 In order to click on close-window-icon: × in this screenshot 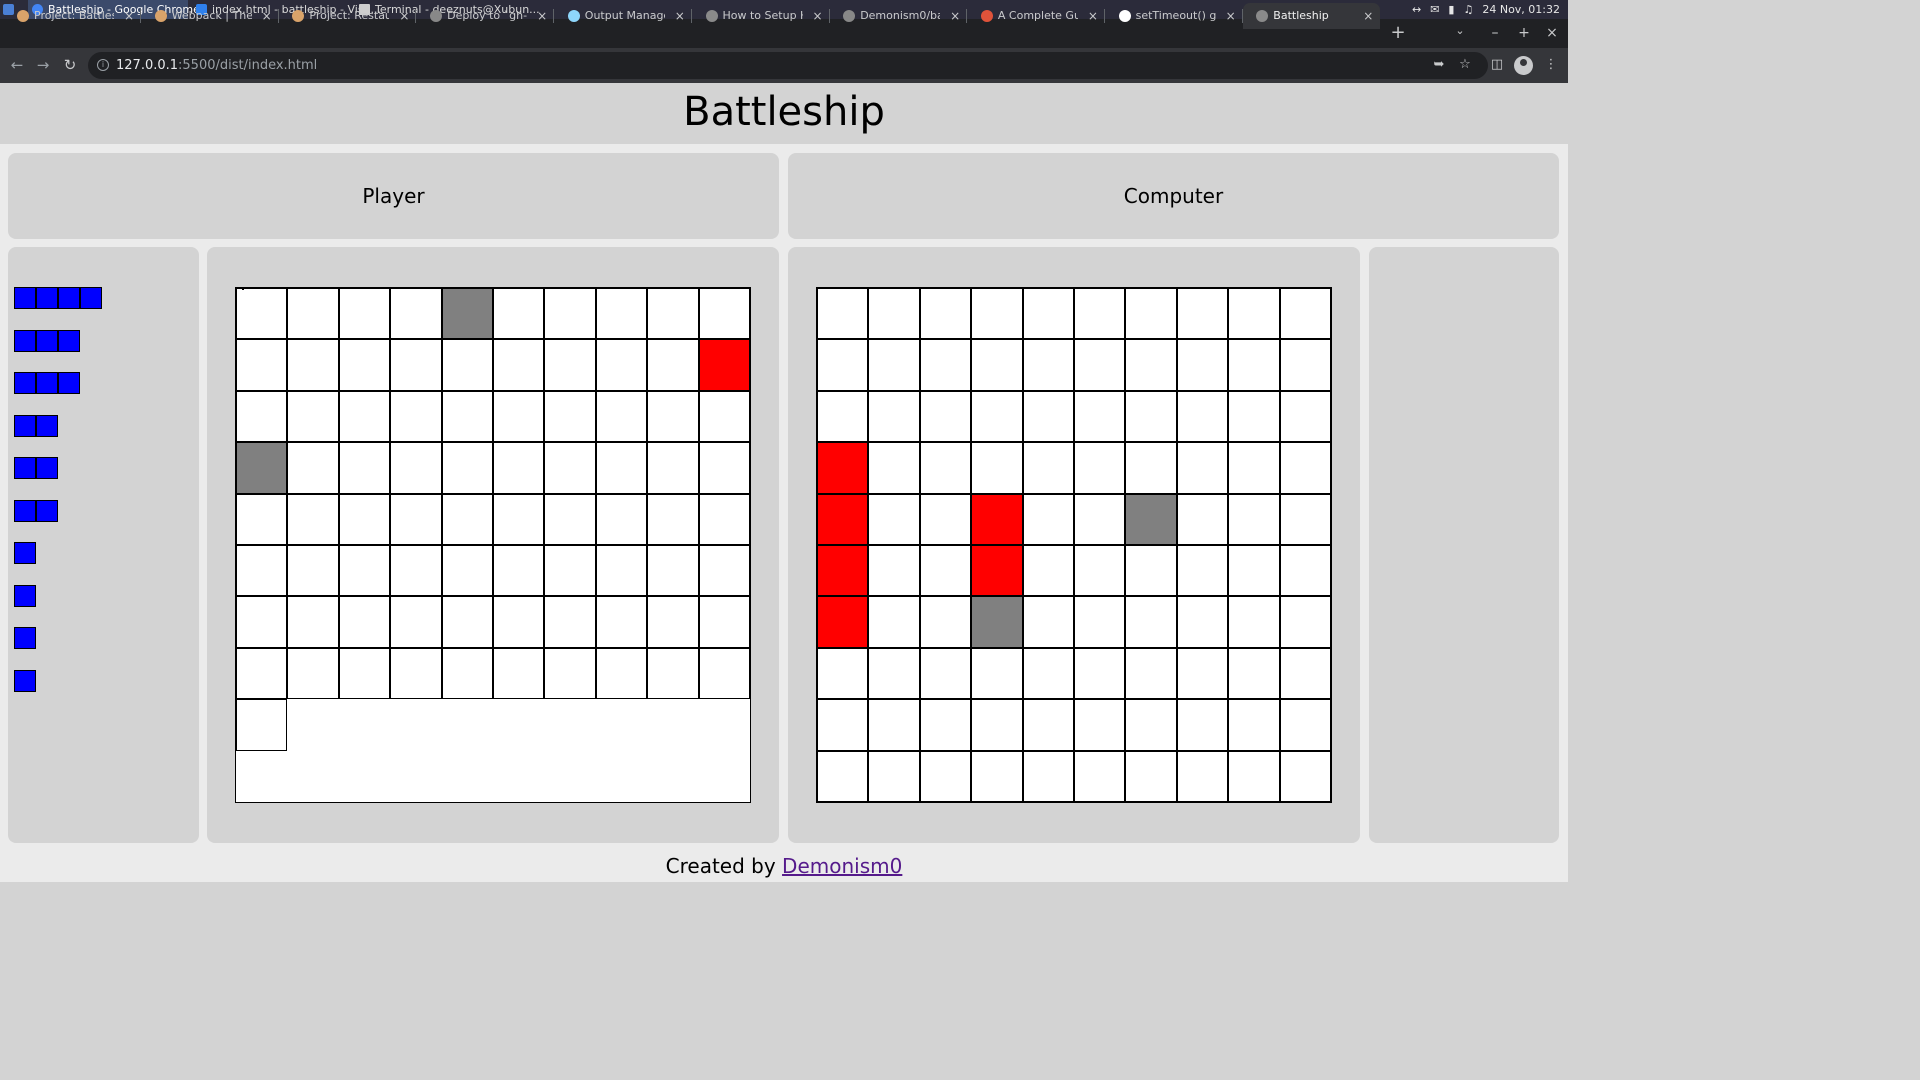, I will do `click(1552, 33)`.